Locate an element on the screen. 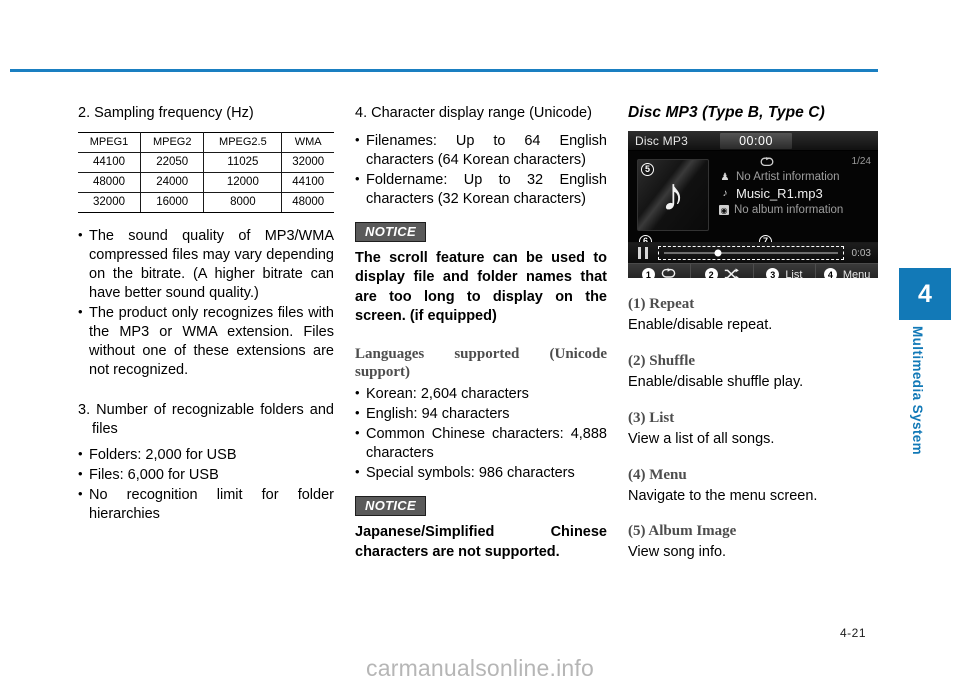  table-col-header: MPEG2 is located at coordinates (172, 142).